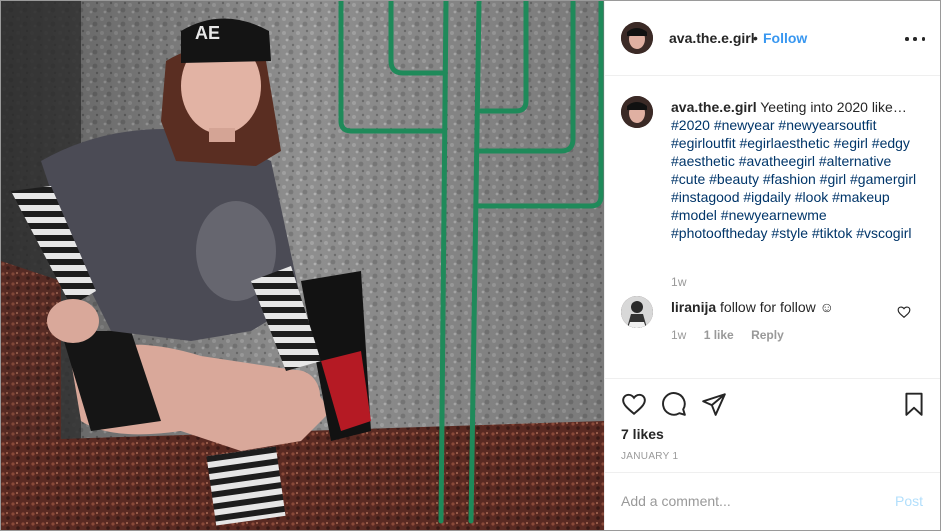 The width and height of the screenshot is (941, 531). I want to click on comment-composer: Post, so click(772, 501).